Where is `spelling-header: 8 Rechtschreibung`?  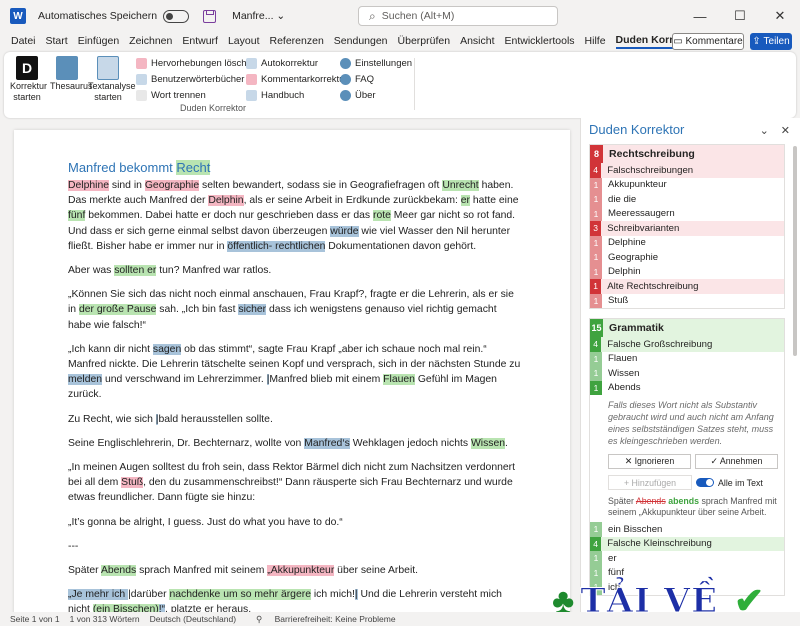 spelling-header: 8 Rechtschreibung is located at coordinates (687, 154).